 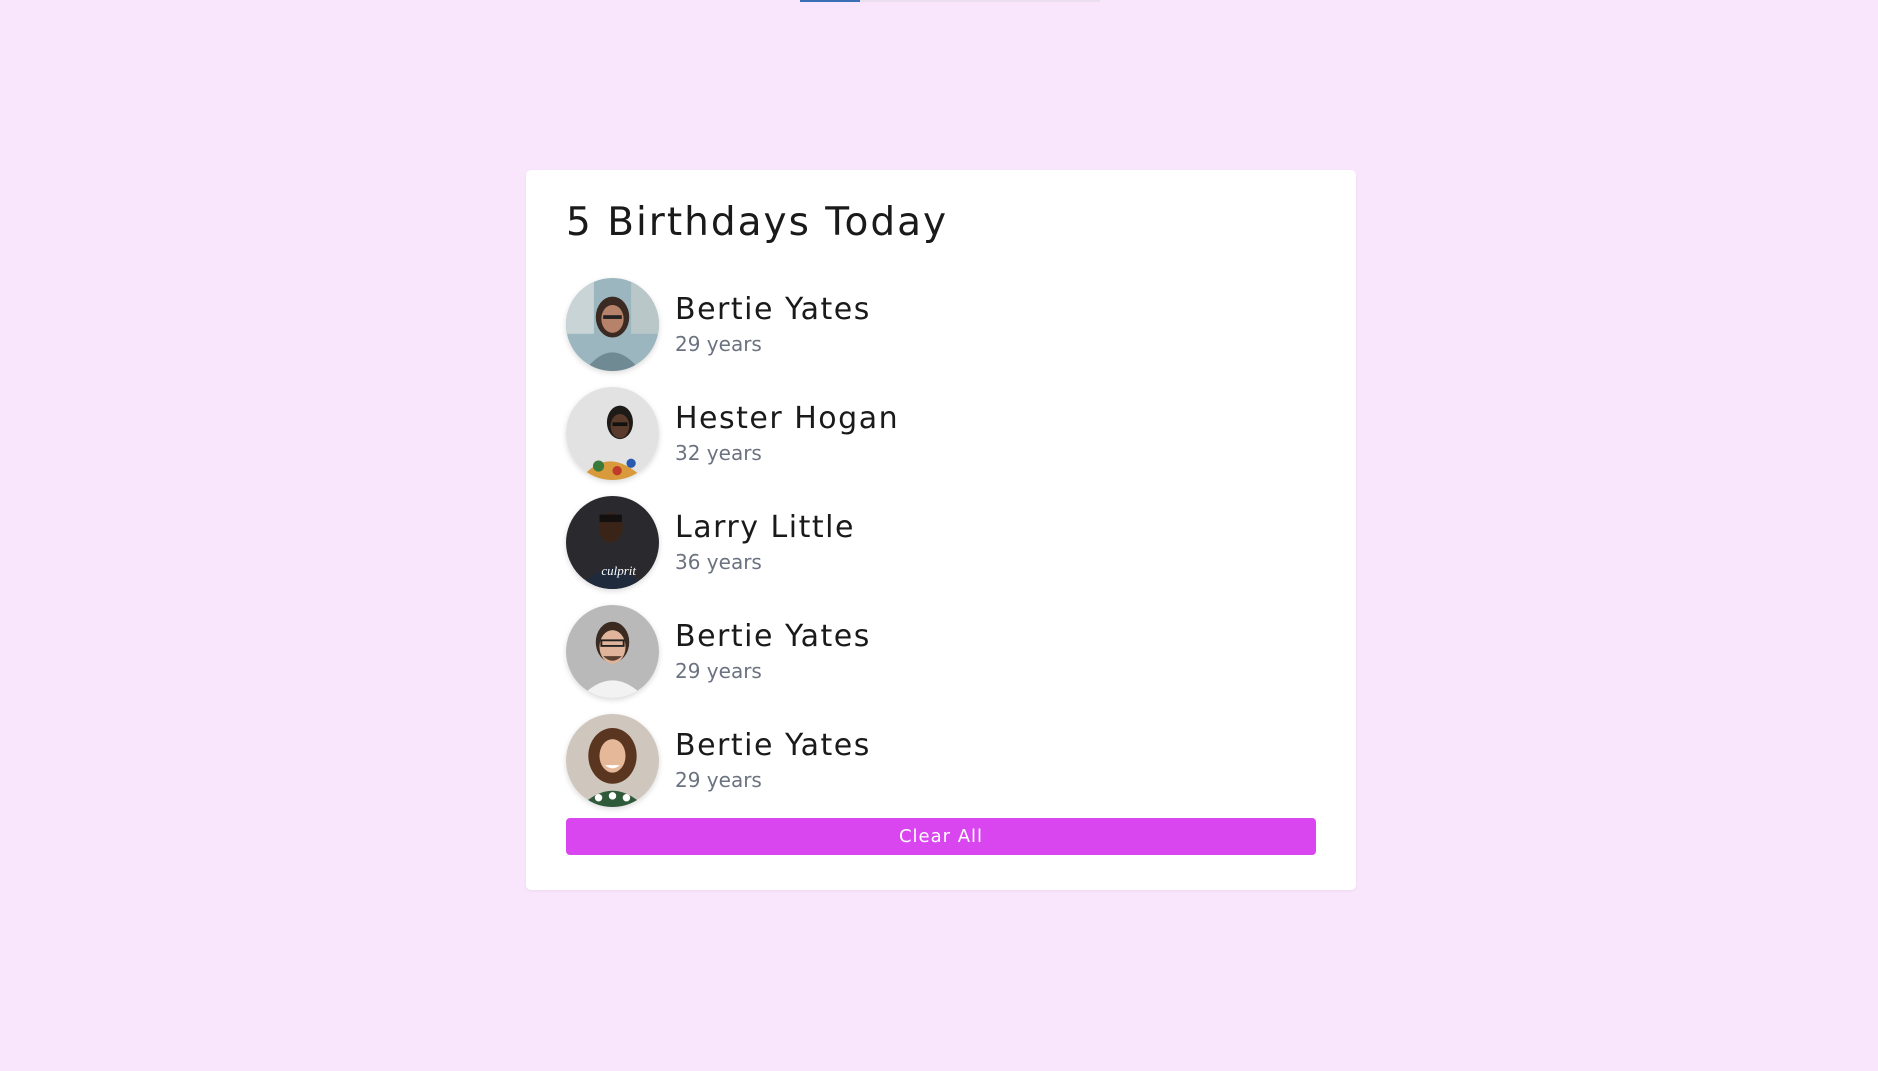 What do you see at coordinates (765, 527) in the screenshot?
I see `person-name: Larry Little` at bounding box center [765, 527].